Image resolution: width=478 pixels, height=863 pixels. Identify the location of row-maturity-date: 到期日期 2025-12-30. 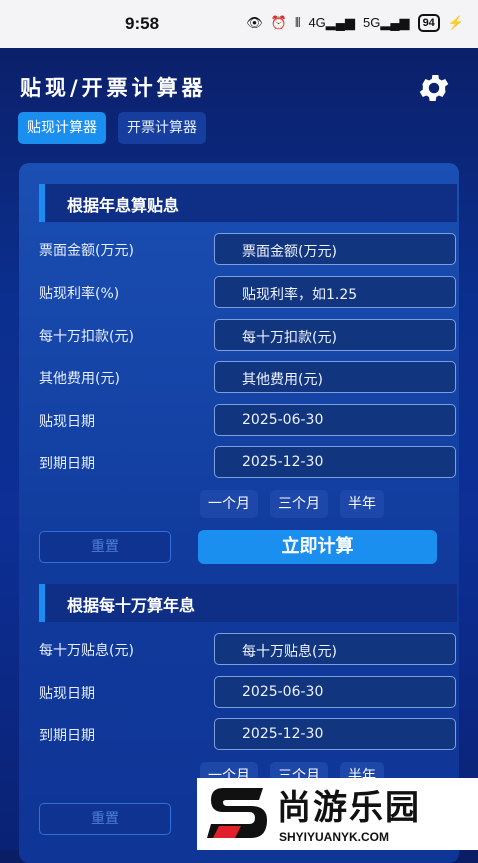
(247, 462).